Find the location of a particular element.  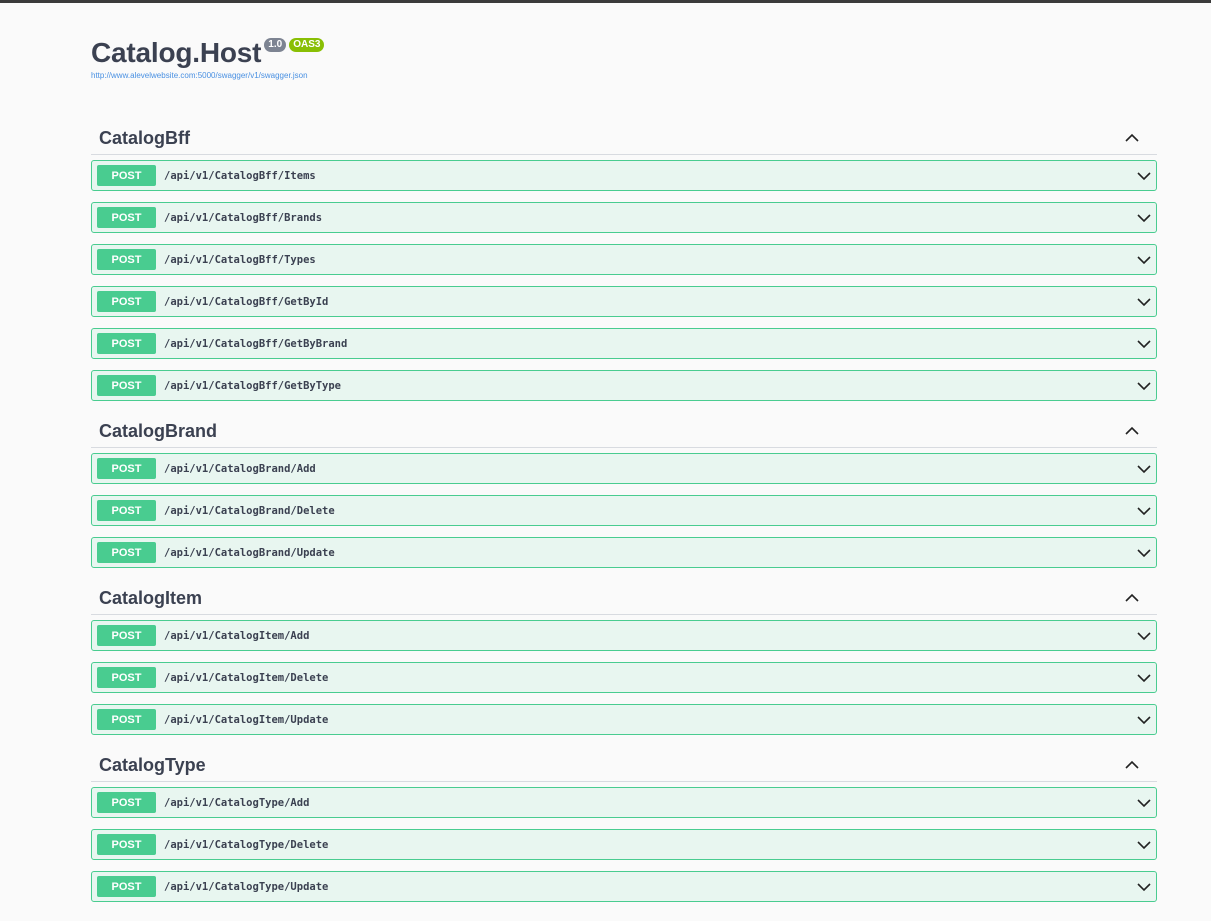

operation-path: /api/v1/CatalogBff/GetByBrand is located at coordinates (256, 343).